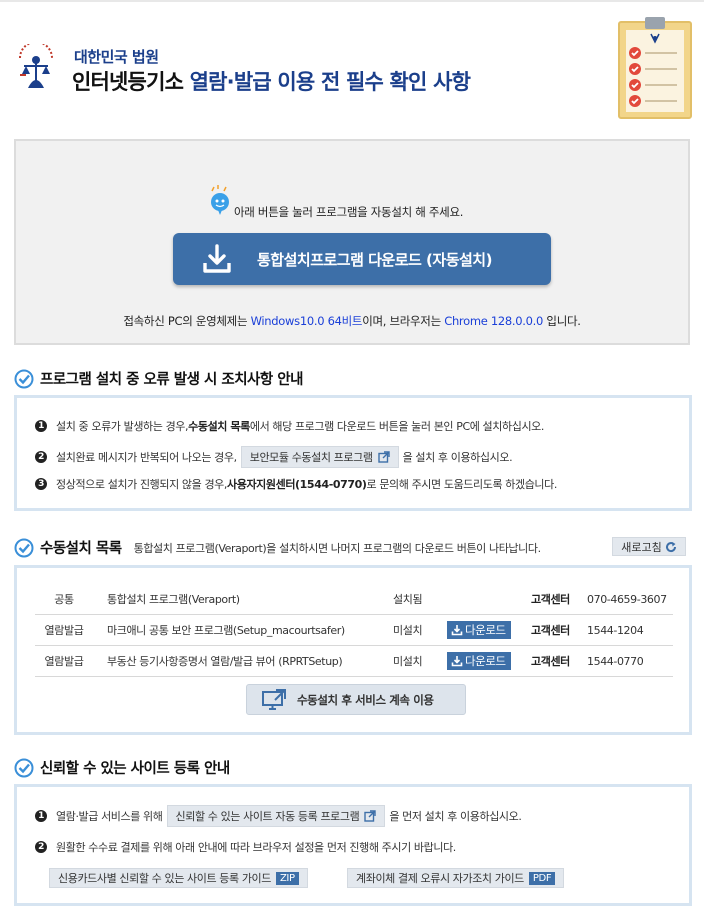 The image size is (704, 920). What do you see at coordinates (374, 260) in the screenshot?
I see `download-button-label: 통합설치프로그램 다운로드 (자동설치)` at bounding box center [374, 260].